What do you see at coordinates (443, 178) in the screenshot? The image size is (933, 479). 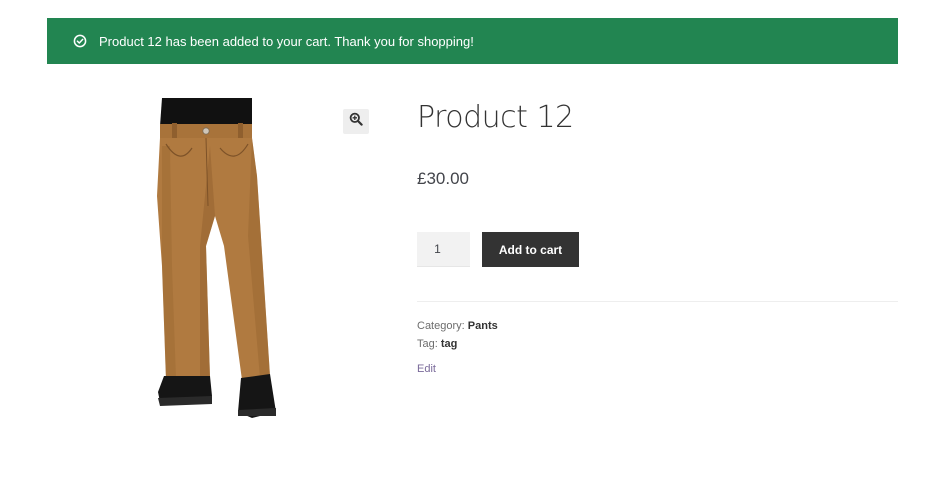 I see `product-price: £30.00` at bounding box center [443, 178].